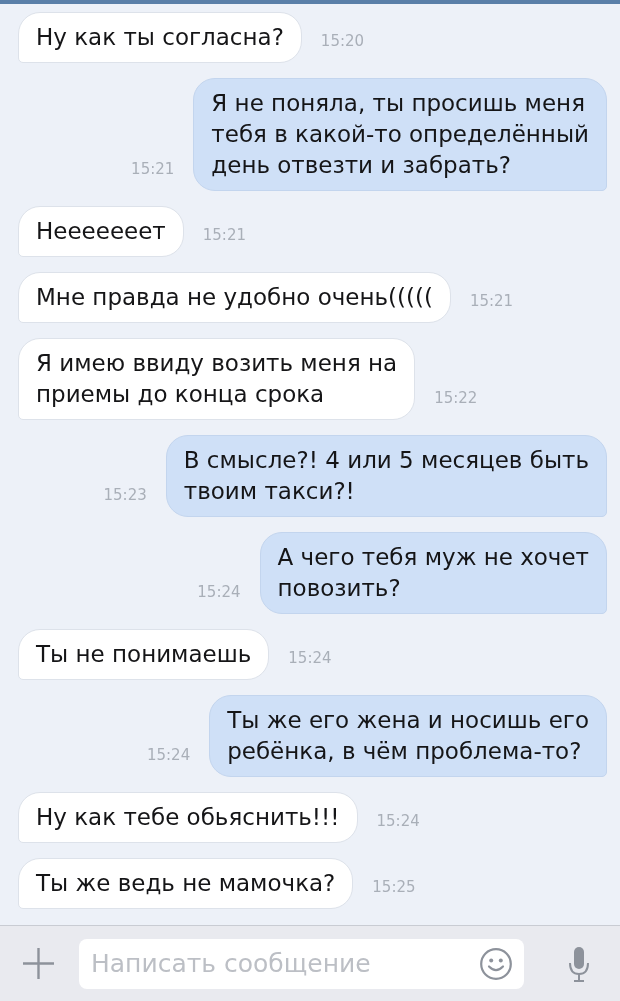 Image resolution: width=620 pixels, height=1001 pixels. What do you see at coordinates (386, 476) in the screenshot?
I see `message-bubble: В смысле?! 4 или 5 месяцев быть твоим такси?!` at bounding box center [386, 476].